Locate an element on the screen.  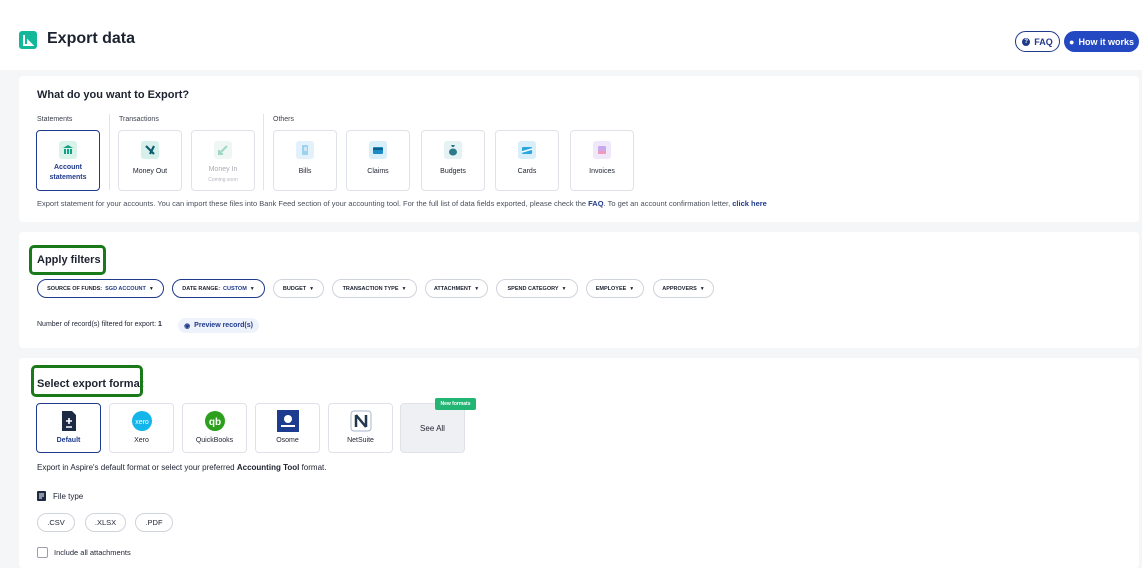
file-type-csv: .CSV is located at coordinates (56, 522).